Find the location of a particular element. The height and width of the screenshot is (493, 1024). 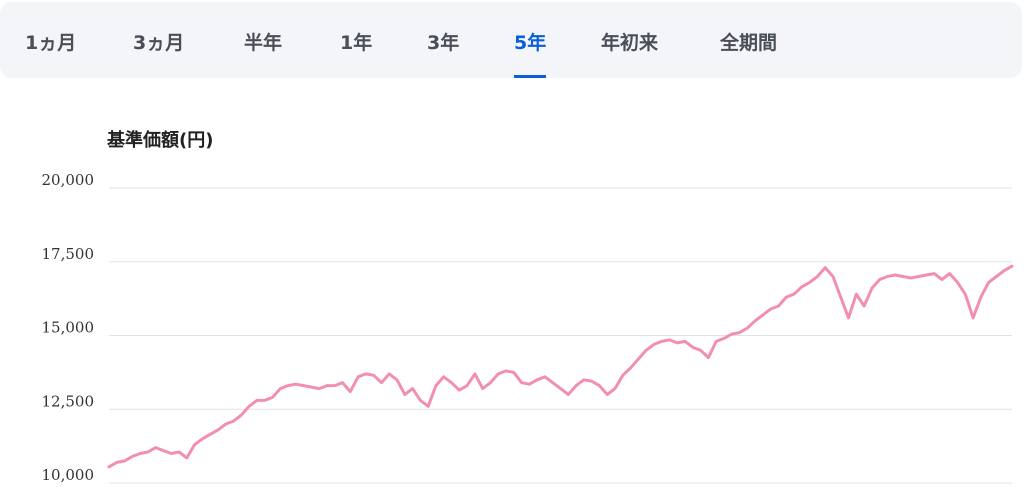

y-tick-label: 17,500 is located at coordinates (68, 254).